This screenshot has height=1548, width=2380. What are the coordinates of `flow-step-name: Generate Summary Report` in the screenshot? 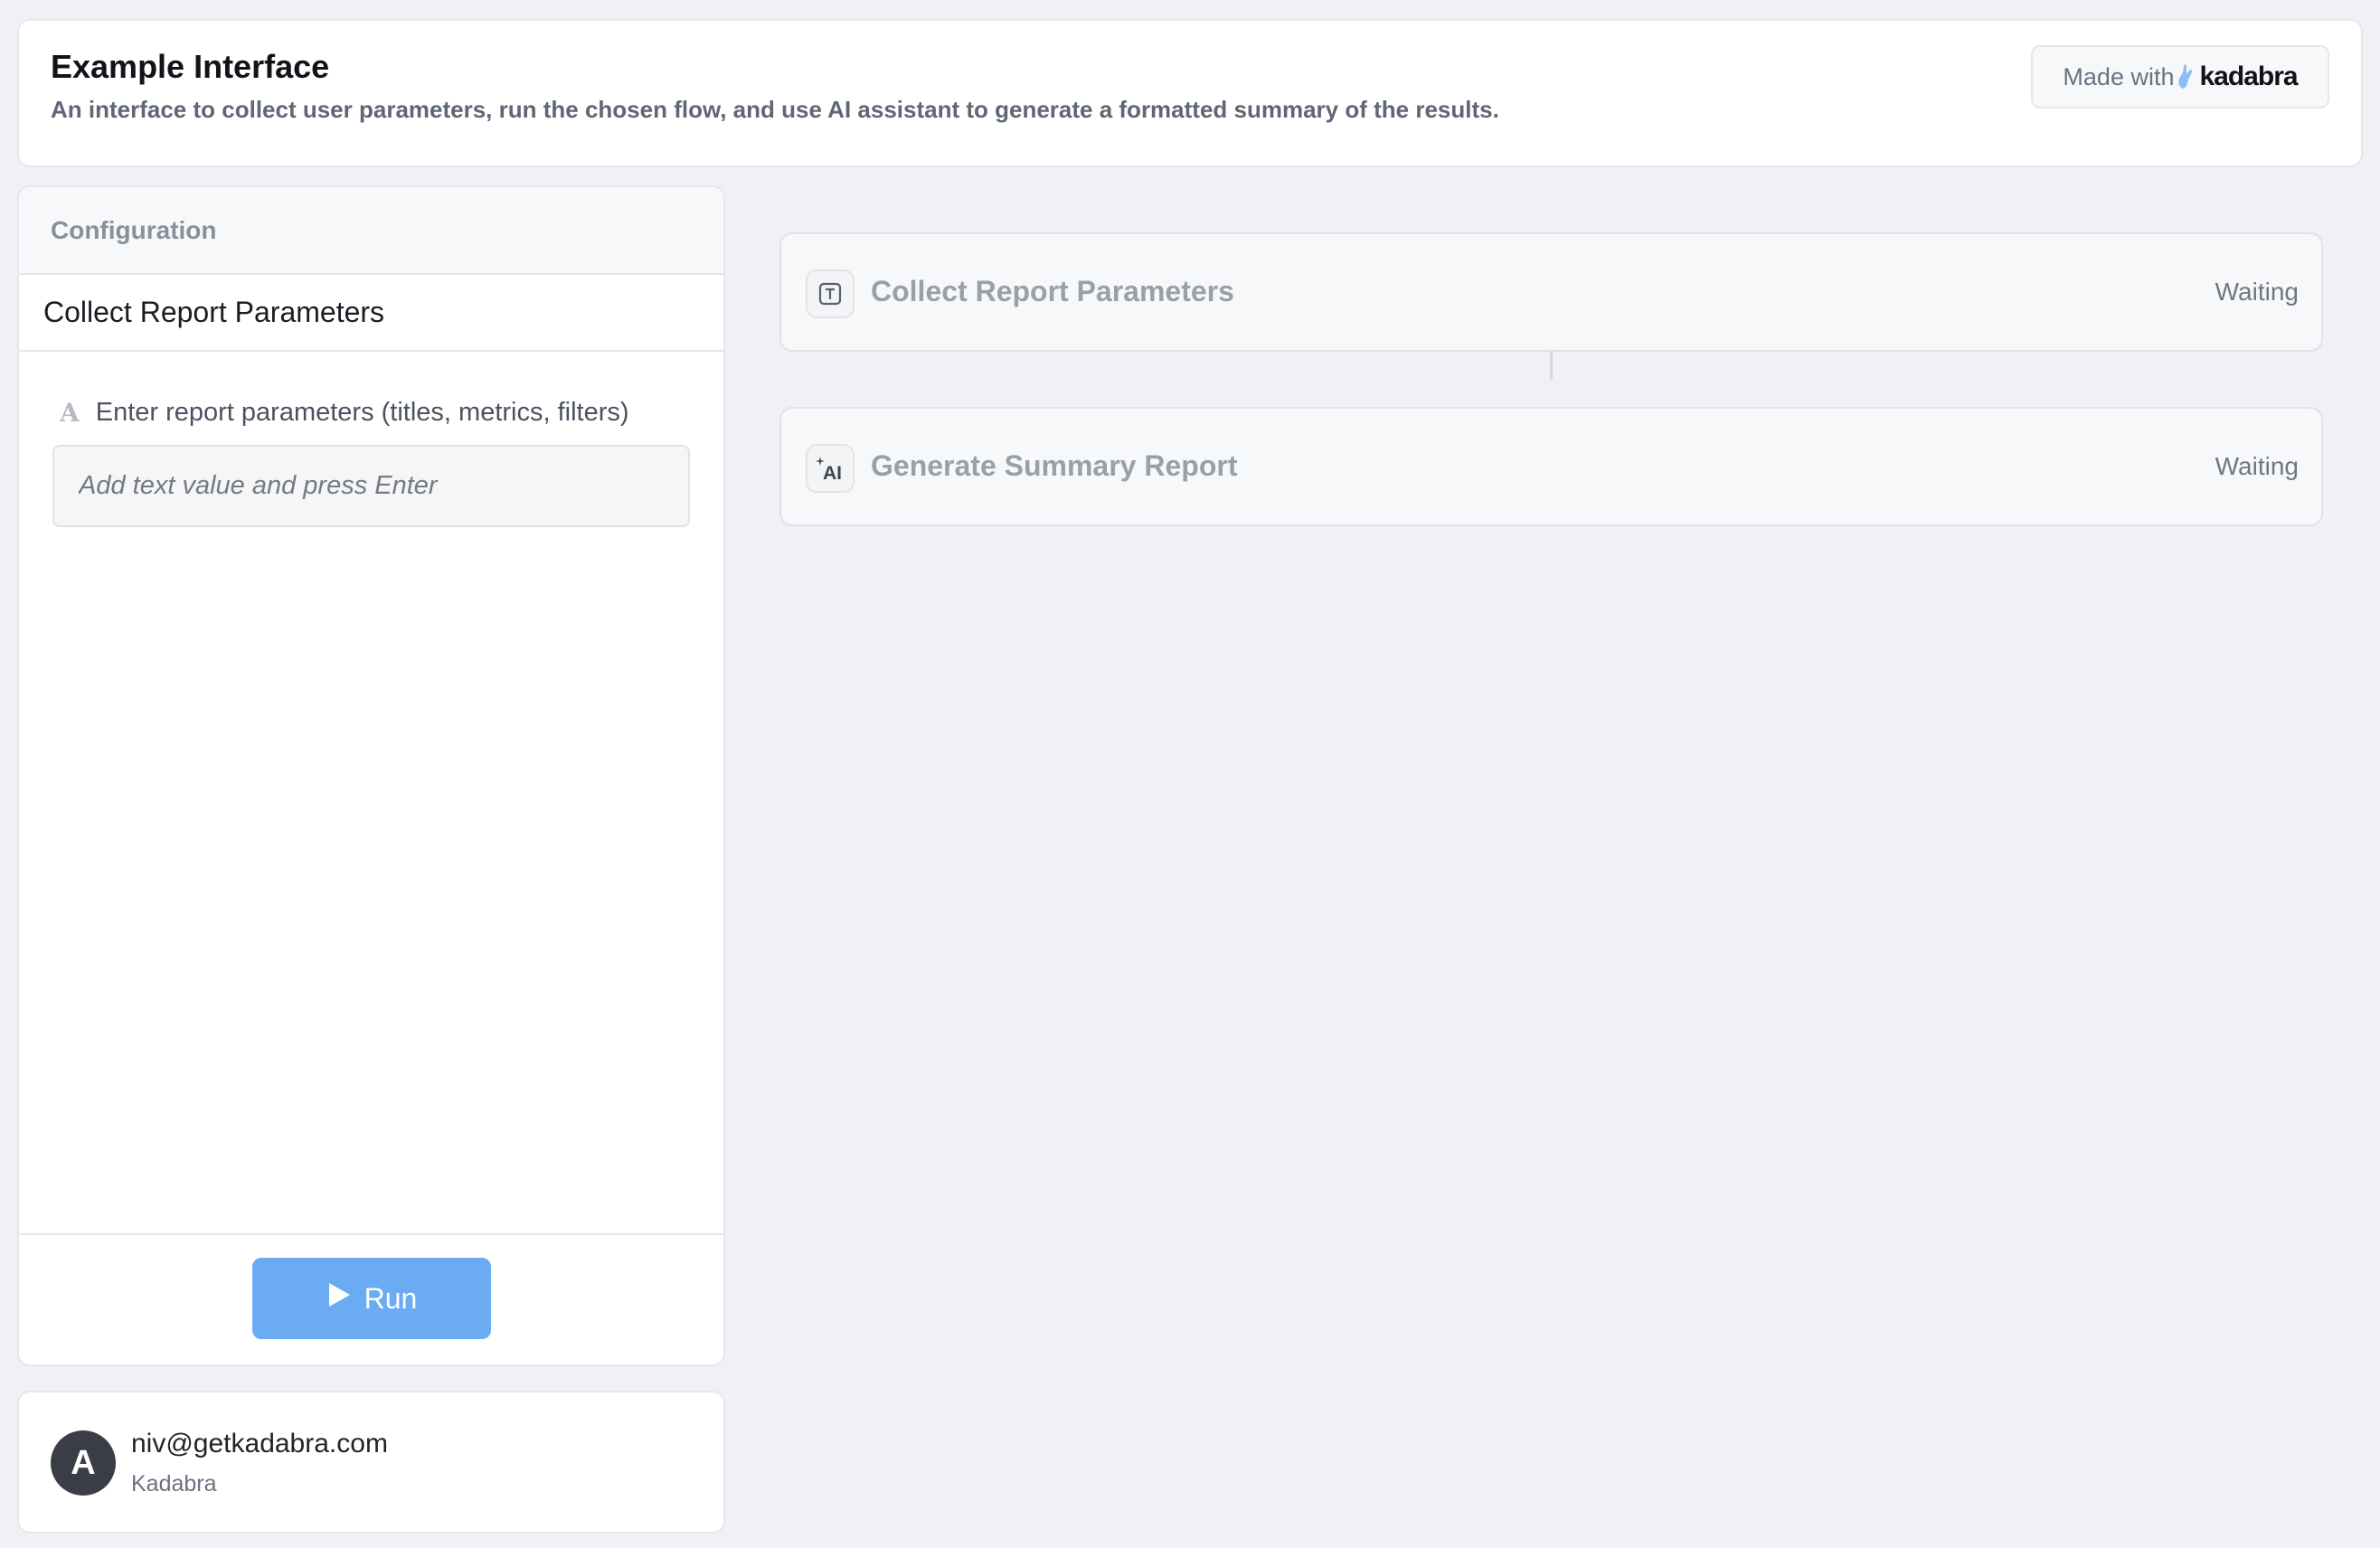 It's located at (1054, 465).